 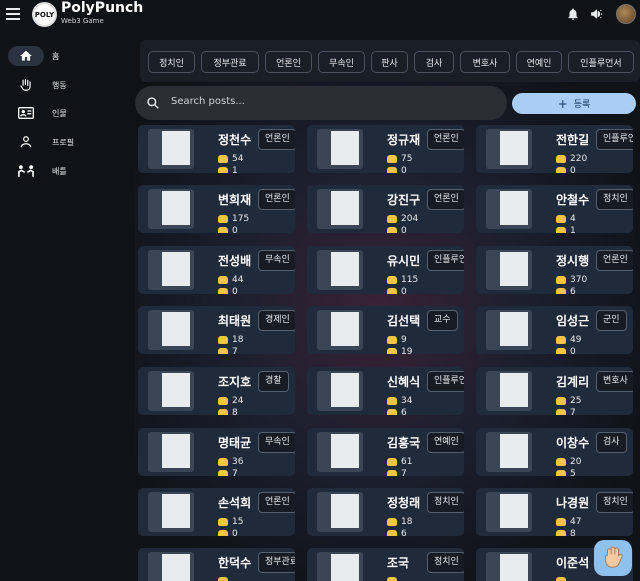 What do you see at coordinates (276, 562) in the screenshot?
I see `person-category-tag: 정부관료` at bounding box center [276, 562].